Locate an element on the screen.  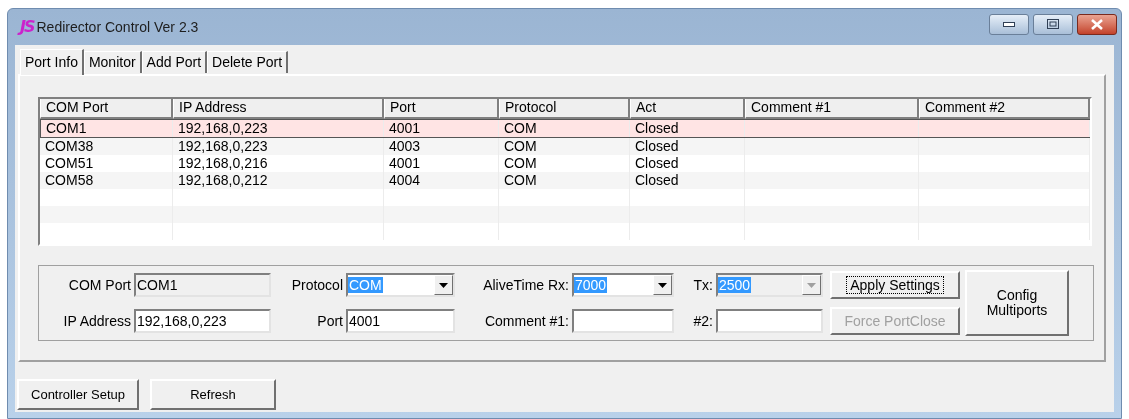
tab: Monitor is located at coordinates (112, 62).